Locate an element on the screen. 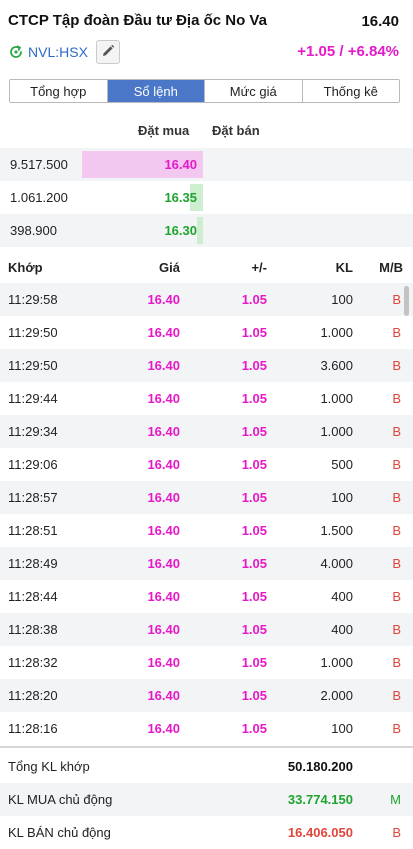  scrollbar-thumb is located at coordinates (406, 301).